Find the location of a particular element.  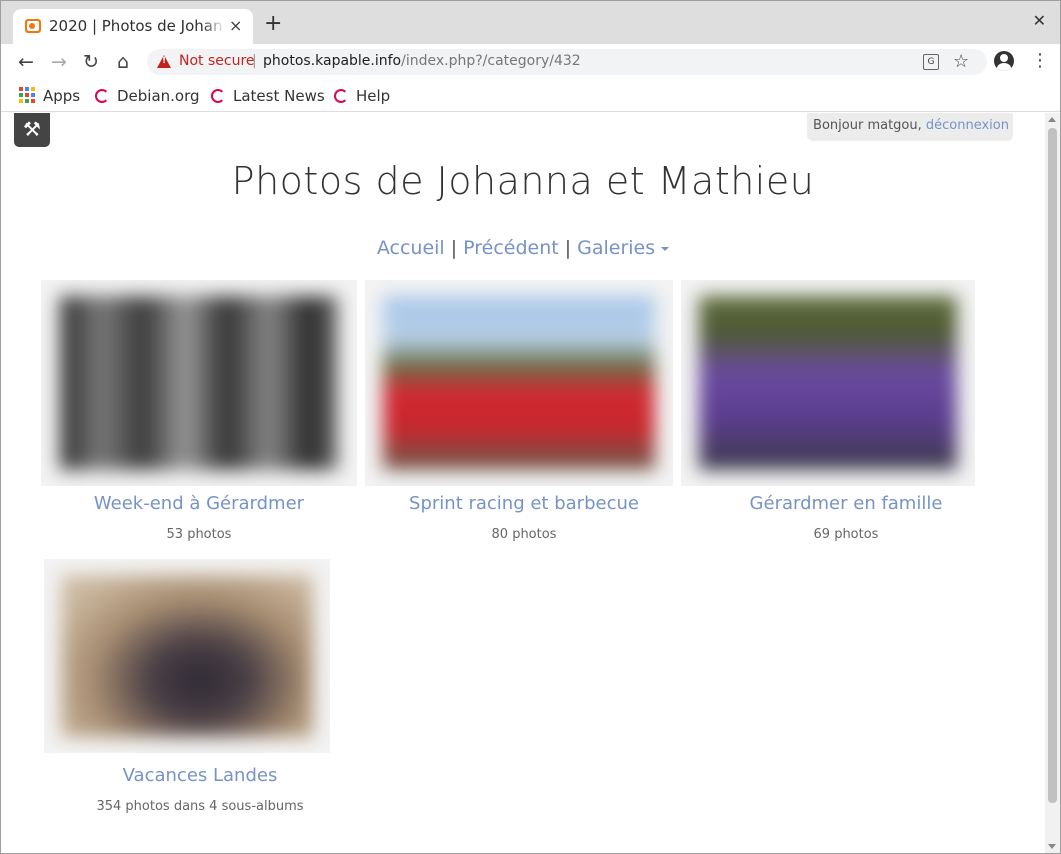

album-title: Sprint racing et barbecue is located at coordinates (524, 503).